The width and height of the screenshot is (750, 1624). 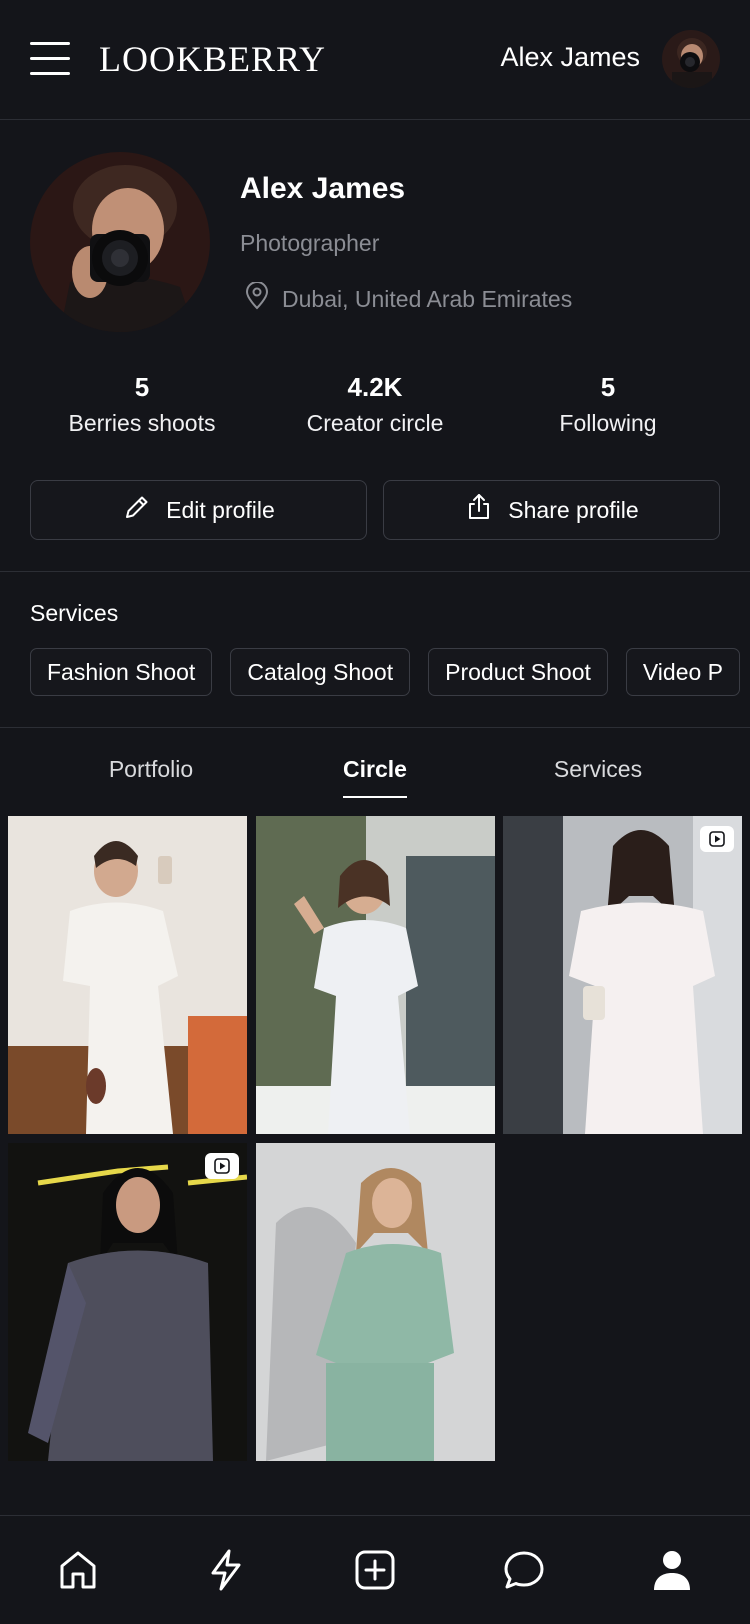 I want to click on stat-following: 5 Following, so click(x=608, y=404).